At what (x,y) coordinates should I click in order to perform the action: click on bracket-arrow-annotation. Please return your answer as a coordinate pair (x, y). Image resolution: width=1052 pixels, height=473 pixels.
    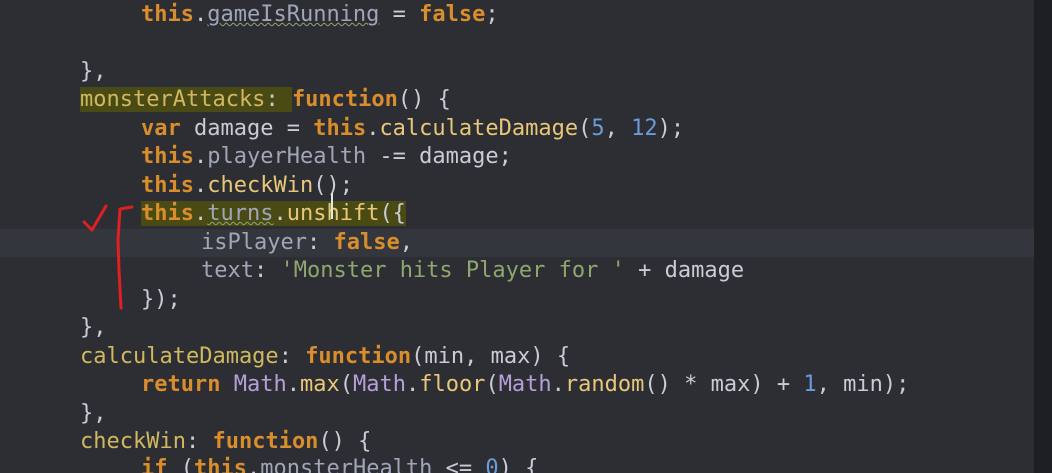
    Looking at the image, I should click on (125, 257).